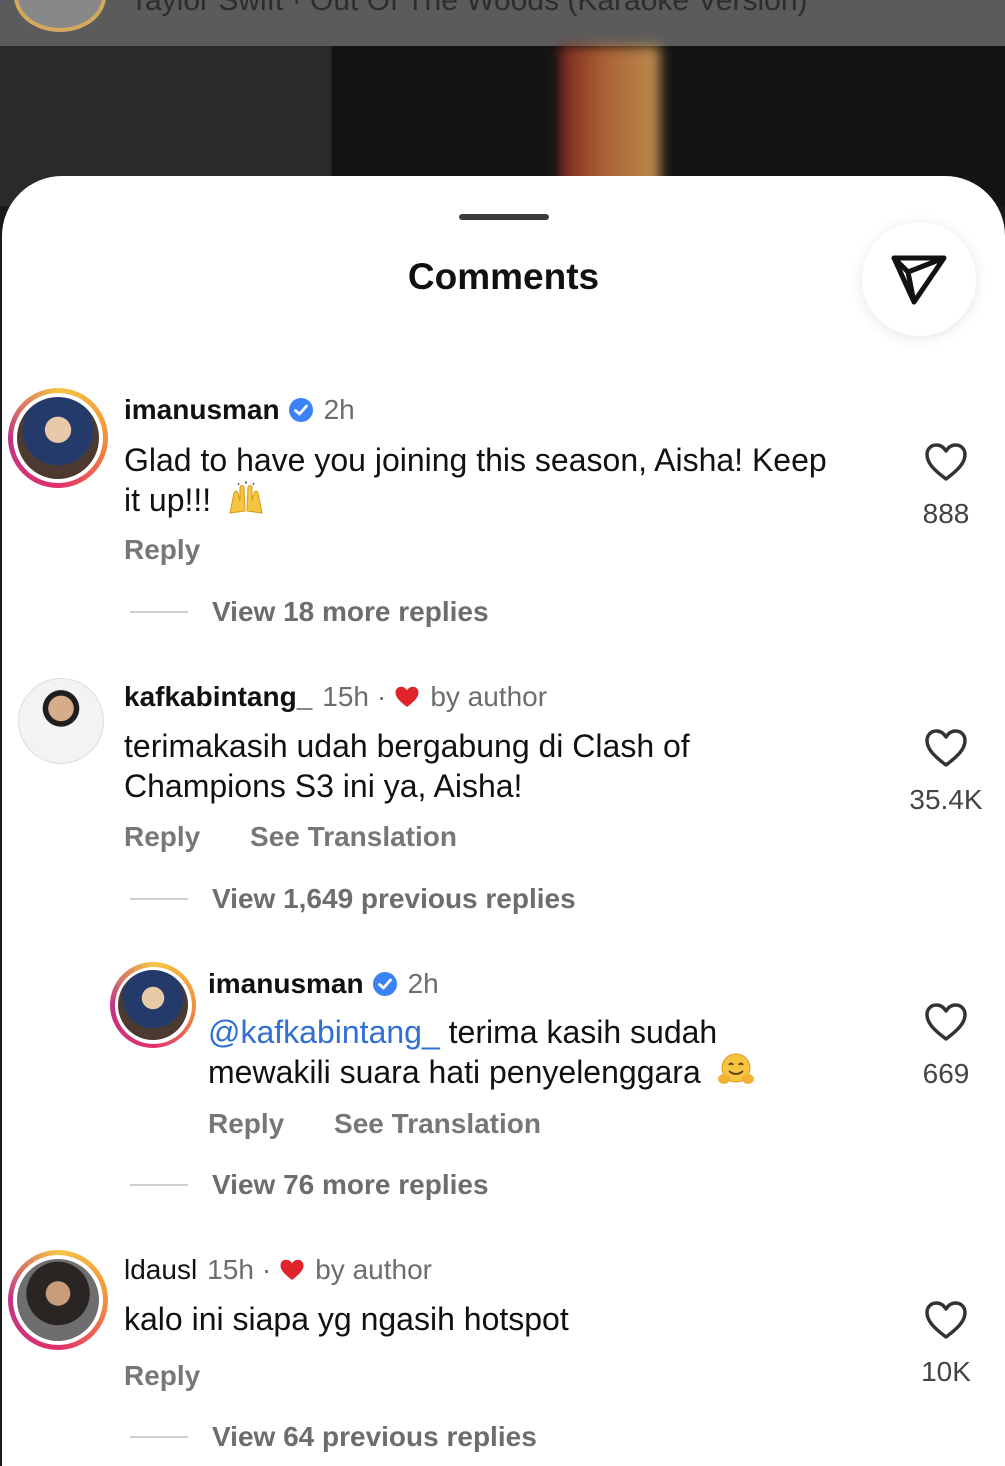 This screenshot has height=1466, width=1005. I want to click on view-replies-button: View 76 more replies, so click(309, 1185).